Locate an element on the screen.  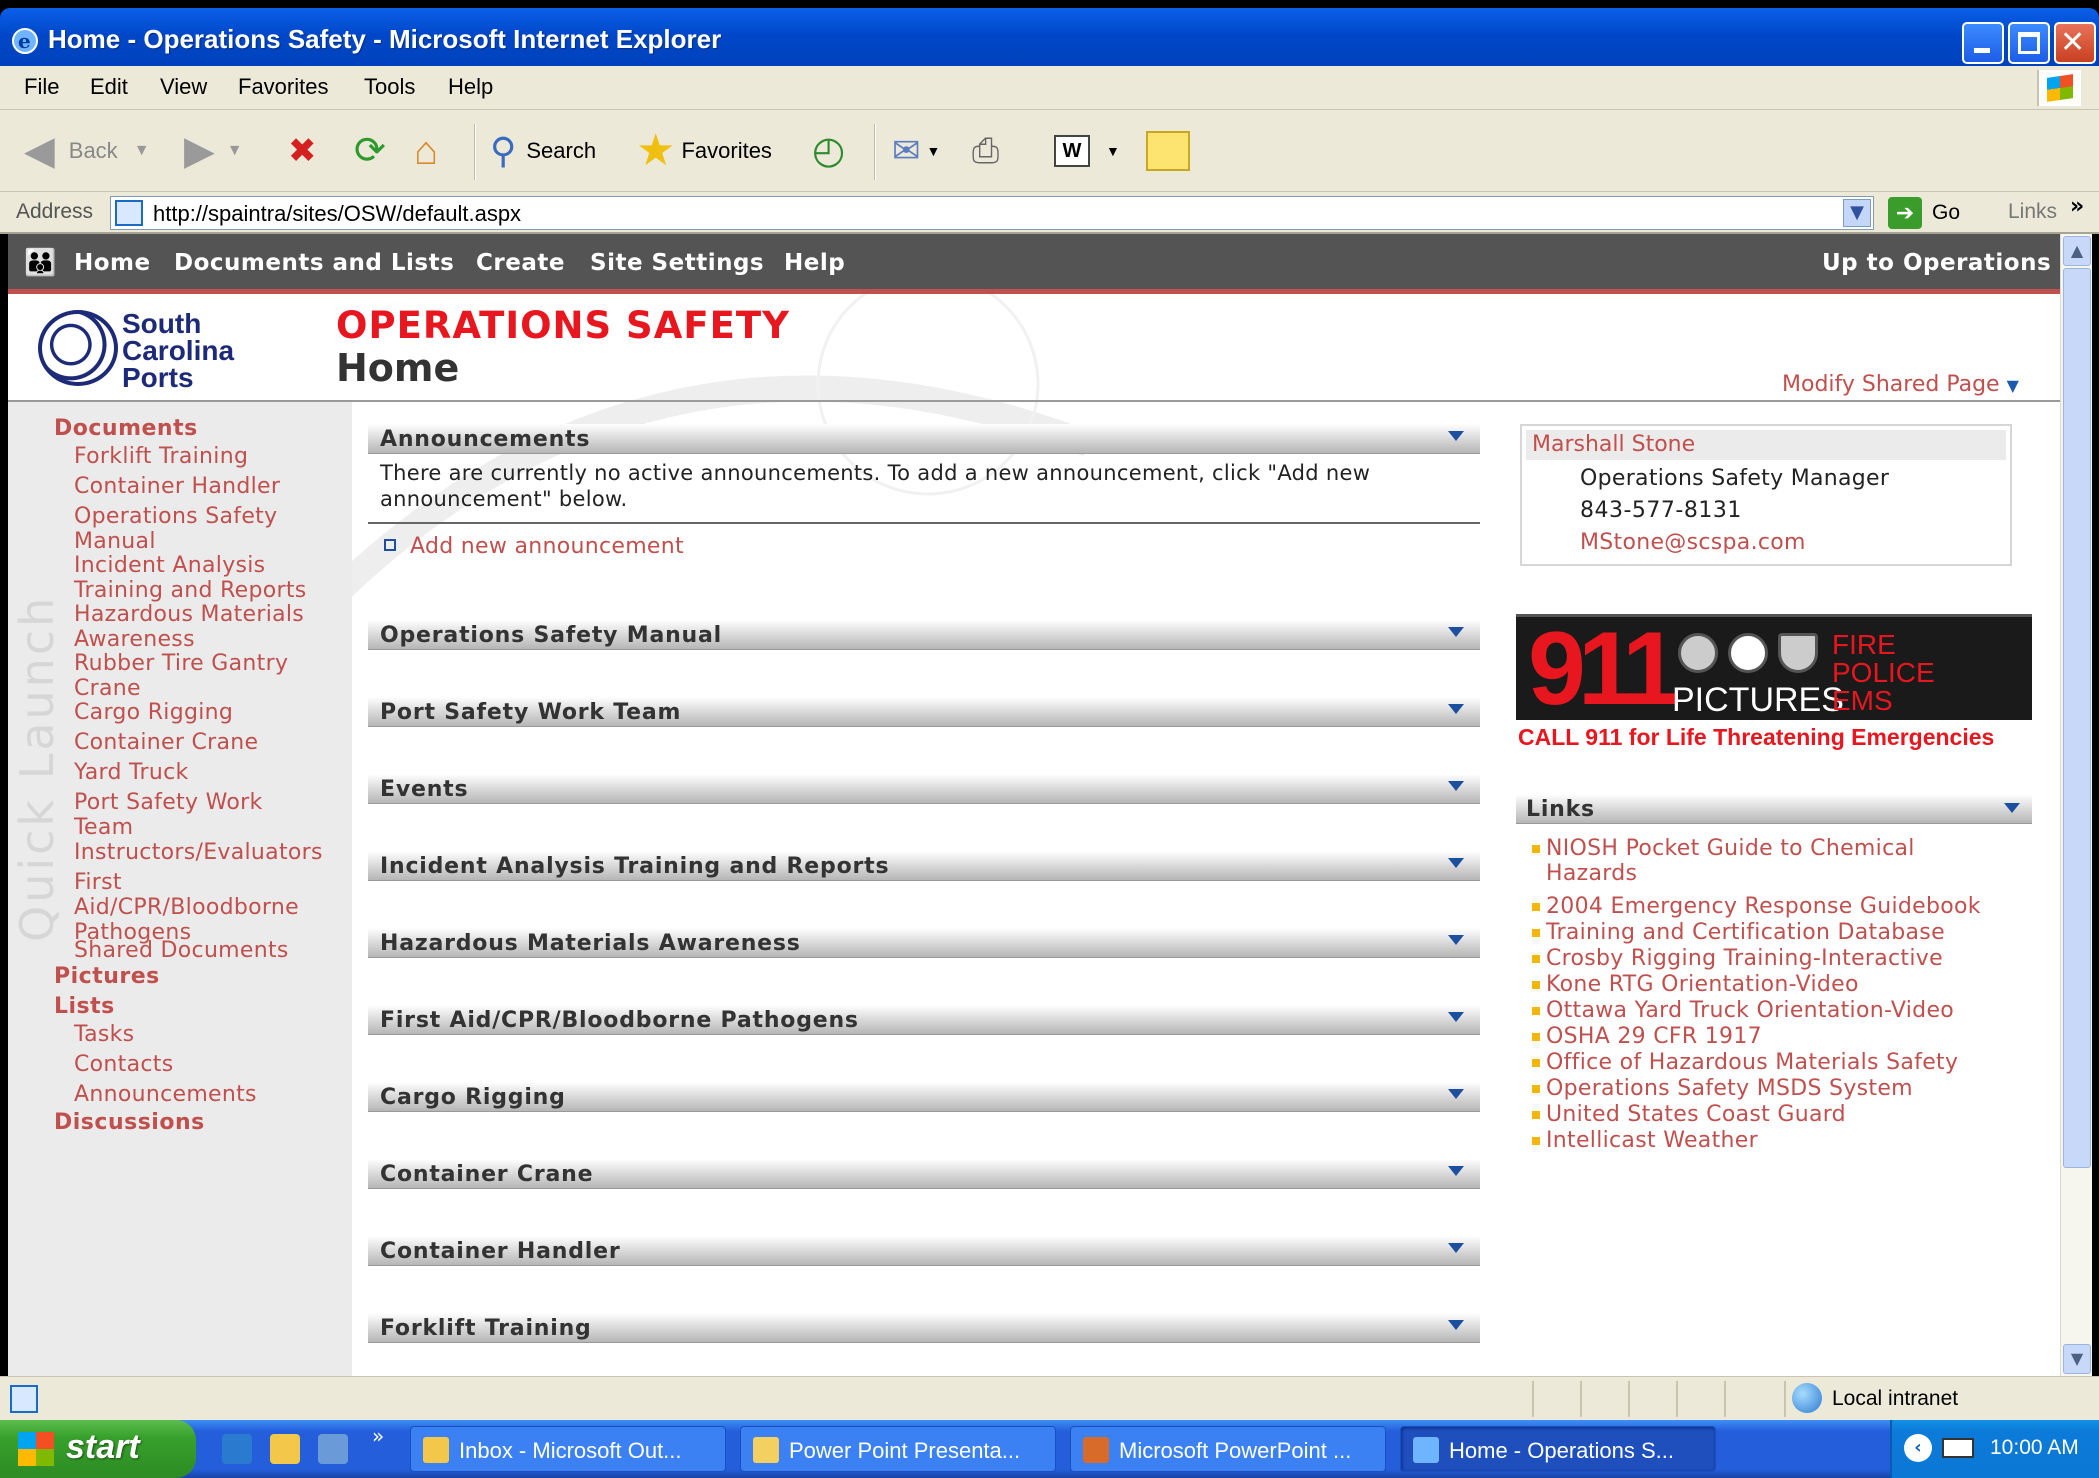
ql-doc-item: Container Crane is located at coordinates (209, 742).